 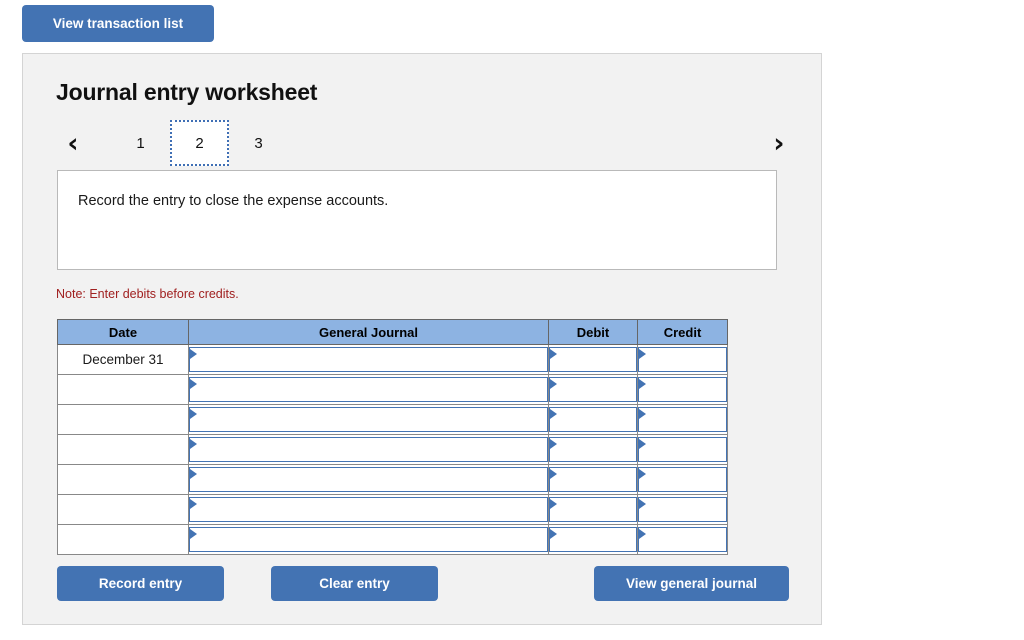 What do you see at coordinates (779, 143) in the screenshot?
I see `chevron-right-icon: ›` at bounding box center [779, 143].